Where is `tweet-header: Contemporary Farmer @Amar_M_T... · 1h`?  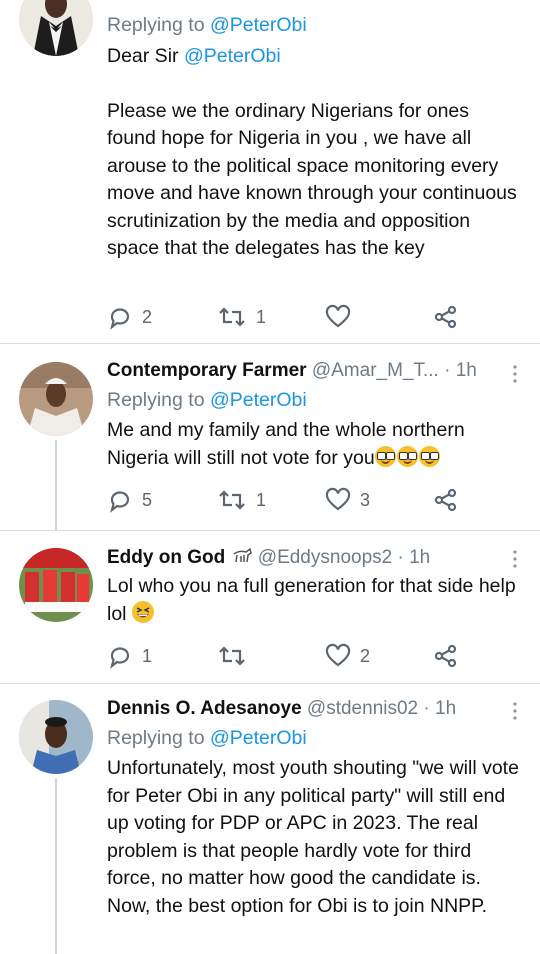
tweet-header: Contemporary Farmer @Amar_M_T... · 1h is located at coordinates (313, 371).